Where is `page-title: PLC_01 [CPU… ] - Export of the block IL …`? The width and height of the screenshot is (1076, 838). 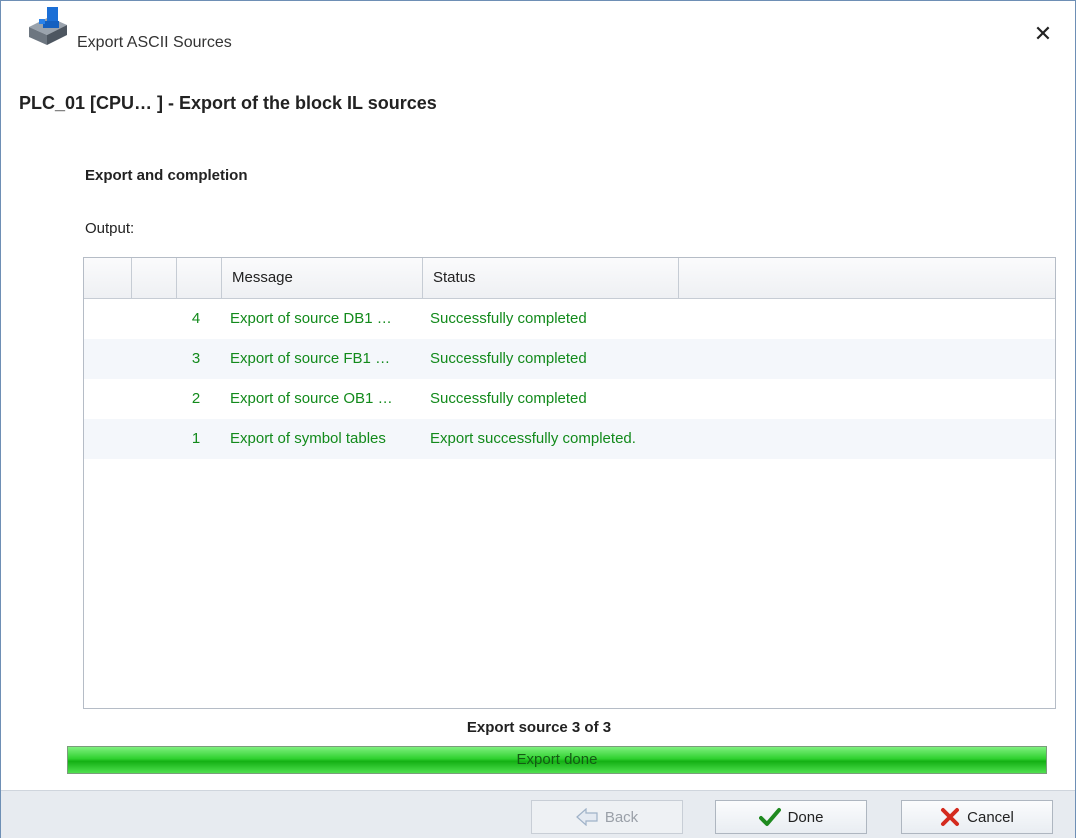
page-title: PLC_01 [CPU… ] - Export of the block IL … is located at coordinates (228, 103).